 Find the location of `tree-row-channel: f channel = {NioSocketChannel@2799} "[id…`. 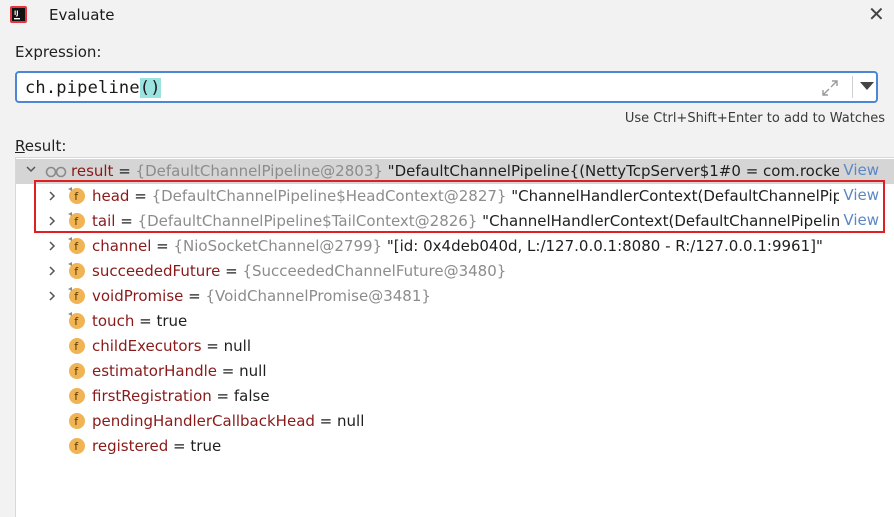

tree-row-channel: f channel = {NioSocketChannel@2799} "[id… is located at coordinates (455, 246).